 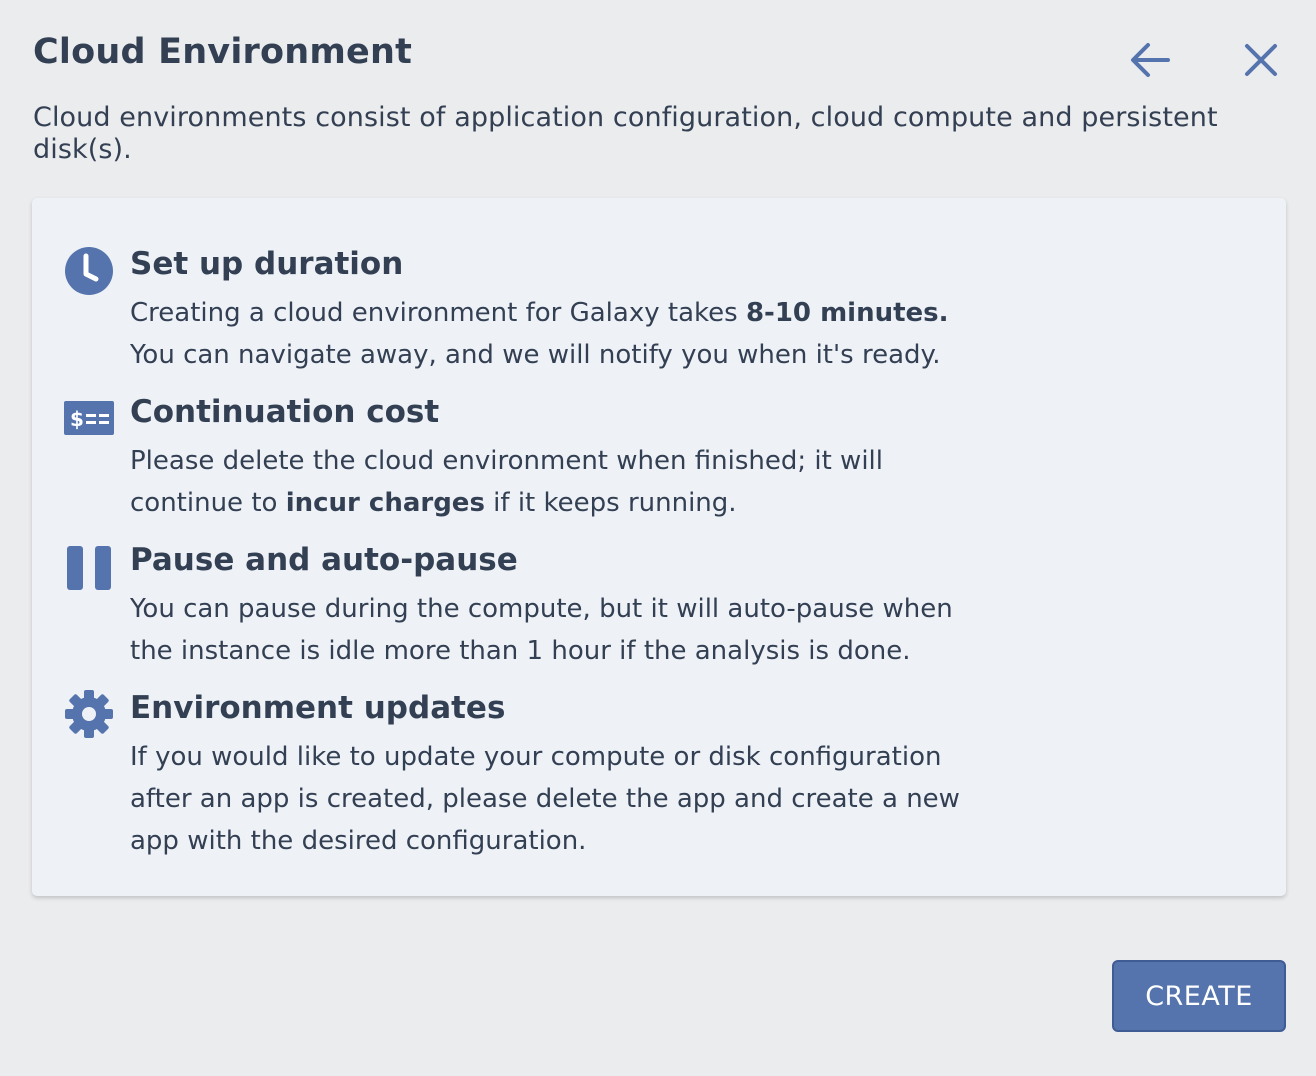 I want to click on close-button, so click(x=1261, y=60).